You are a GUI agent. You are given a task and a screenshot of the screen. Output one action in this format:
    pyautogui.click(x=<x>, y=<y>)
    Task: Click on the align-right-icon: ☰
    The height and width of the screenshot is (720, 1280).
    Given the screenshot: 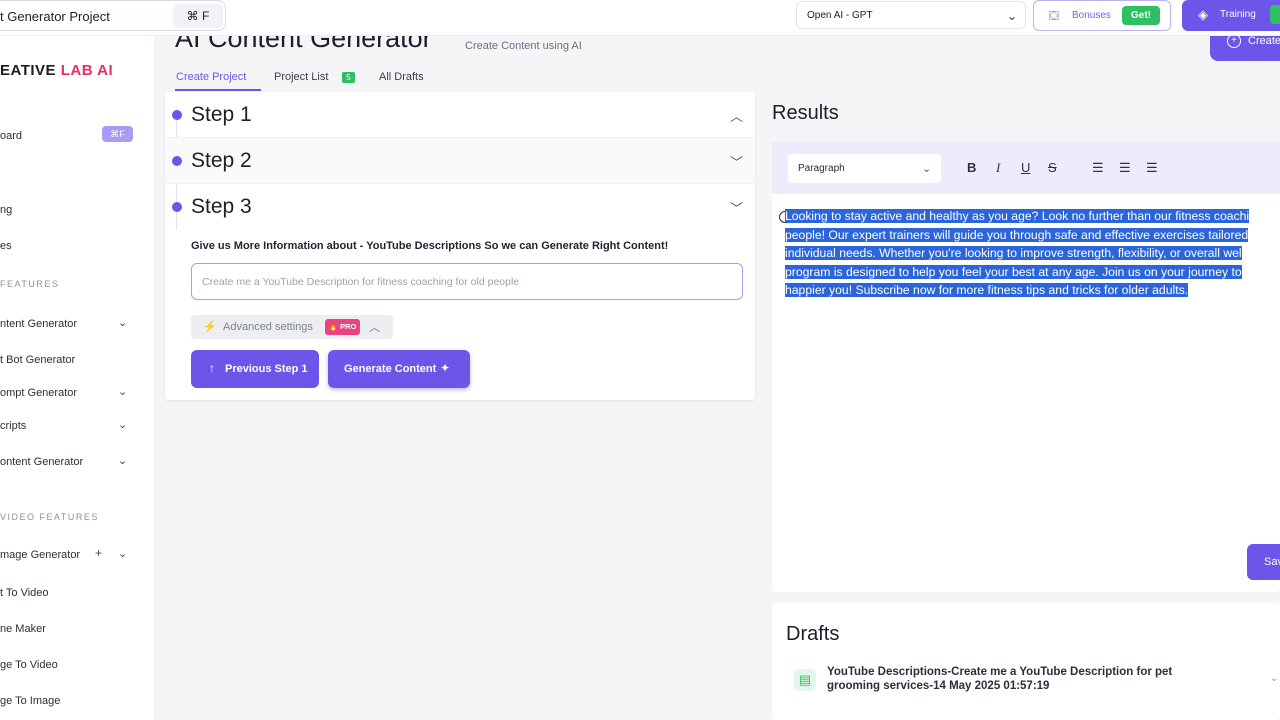 What is the action you would take?
    pyautogui.click(x=1152, y=168)
    